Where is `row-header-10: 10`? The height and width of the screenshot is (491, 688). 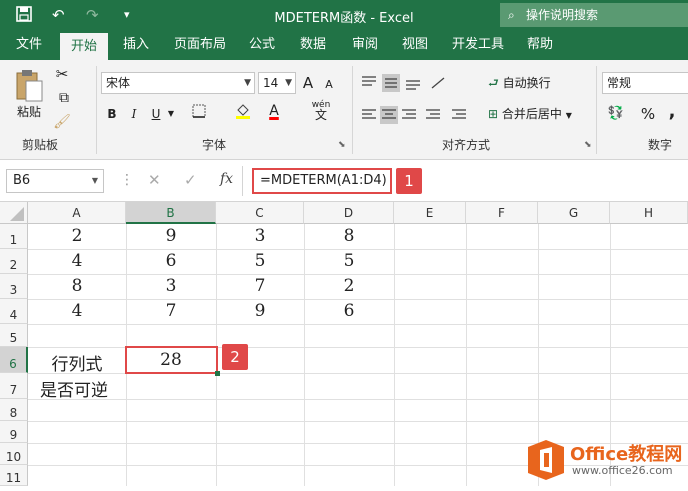
row-header-10: 10 is located at coordinates (14, 454).